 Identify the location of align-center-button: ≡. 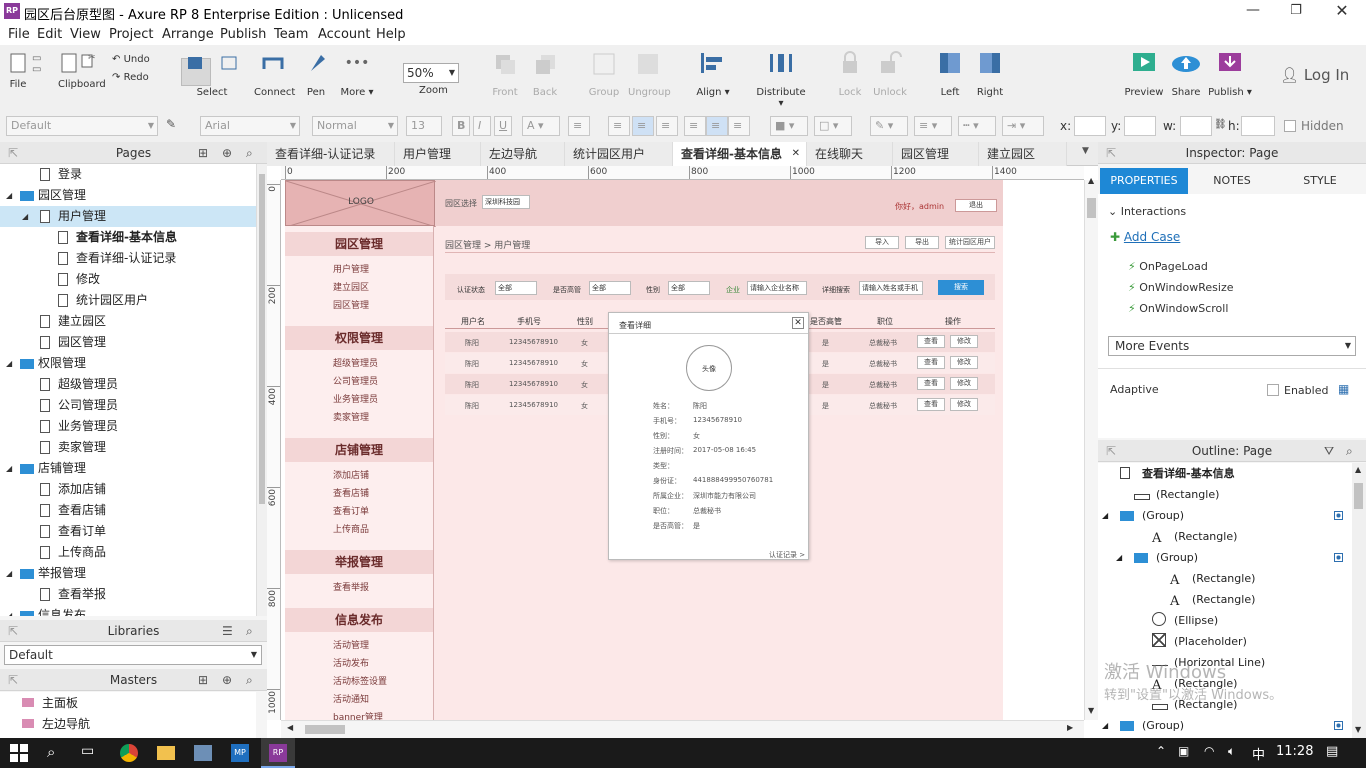
(643, 126).